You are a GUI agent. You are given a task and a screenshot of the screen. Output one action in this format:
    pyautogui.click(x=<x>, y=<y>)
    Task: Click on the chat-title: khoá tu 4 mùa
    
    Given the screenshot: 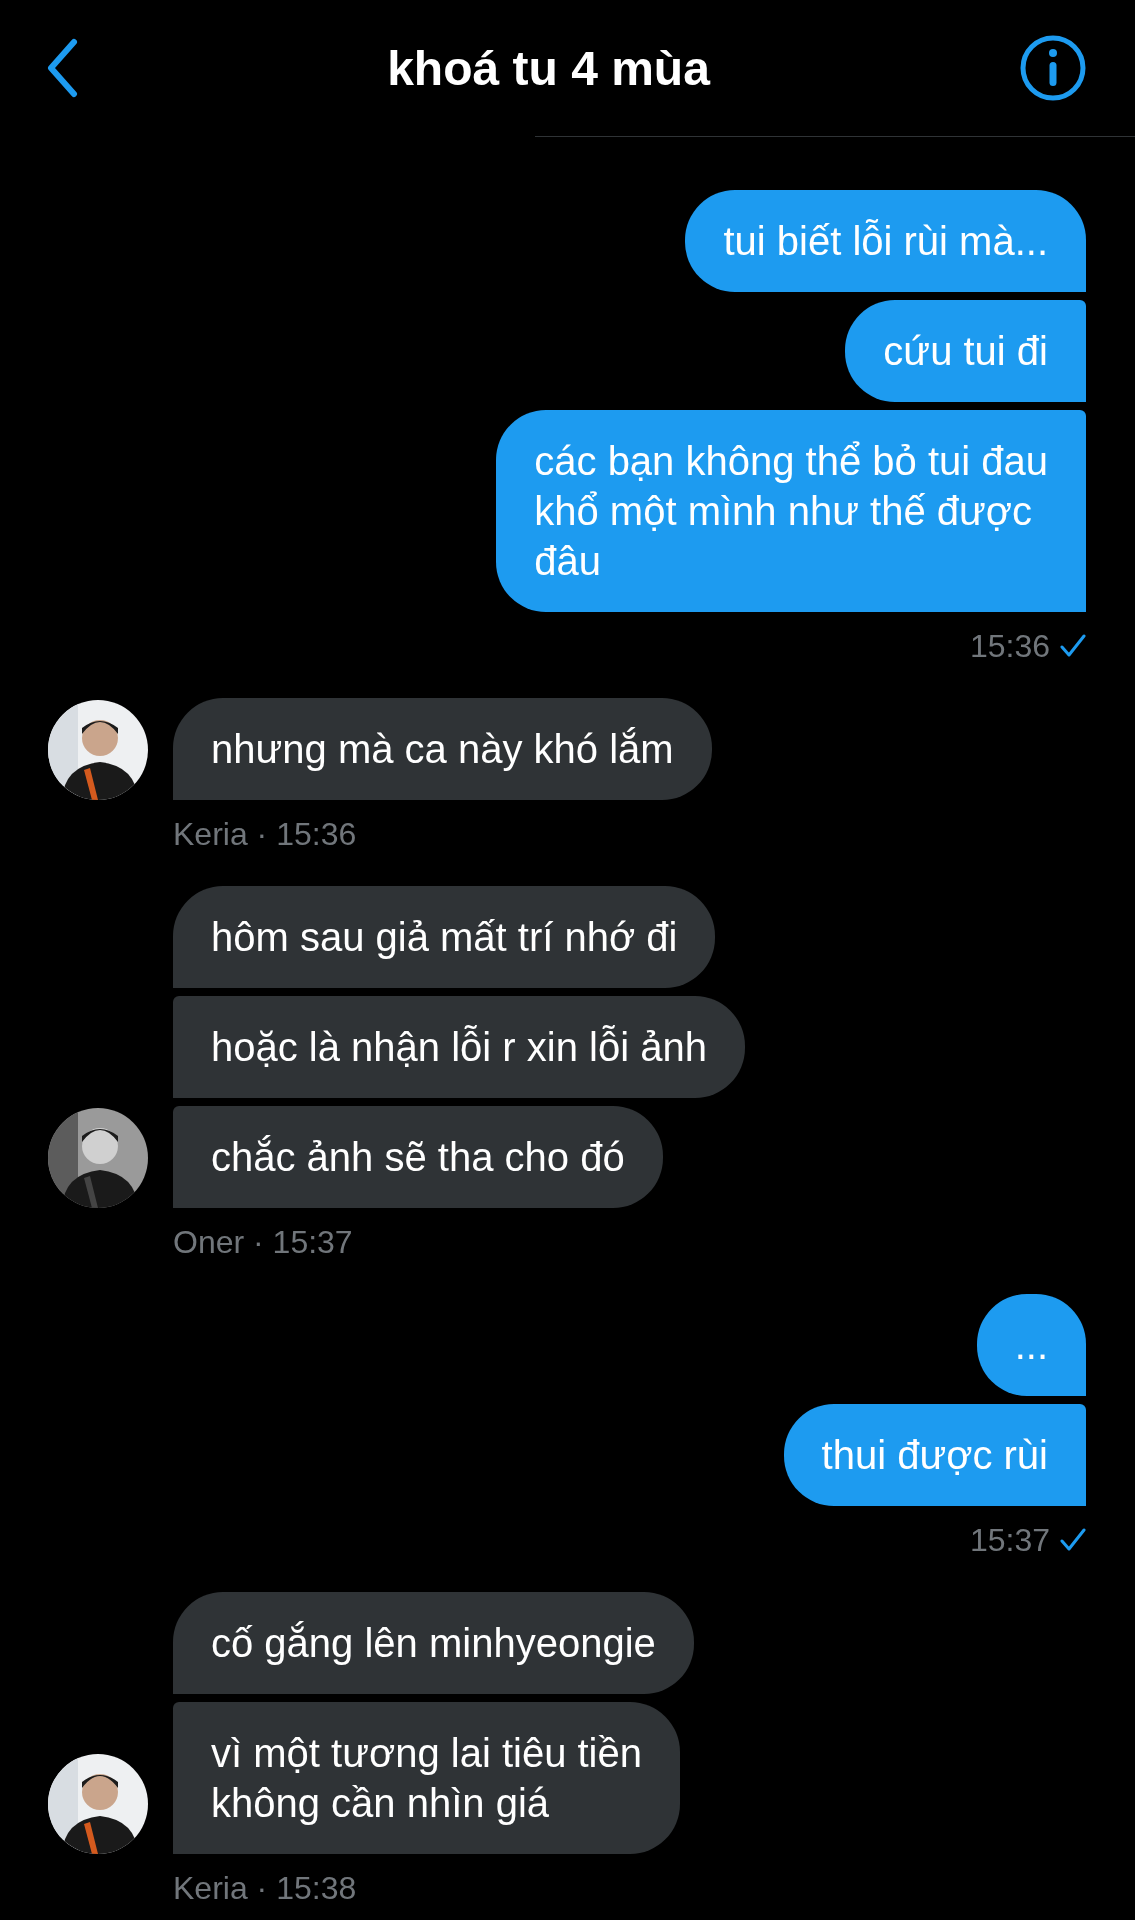 What is the action you would take?
    pyautogui.click(x=548, y=68)
    